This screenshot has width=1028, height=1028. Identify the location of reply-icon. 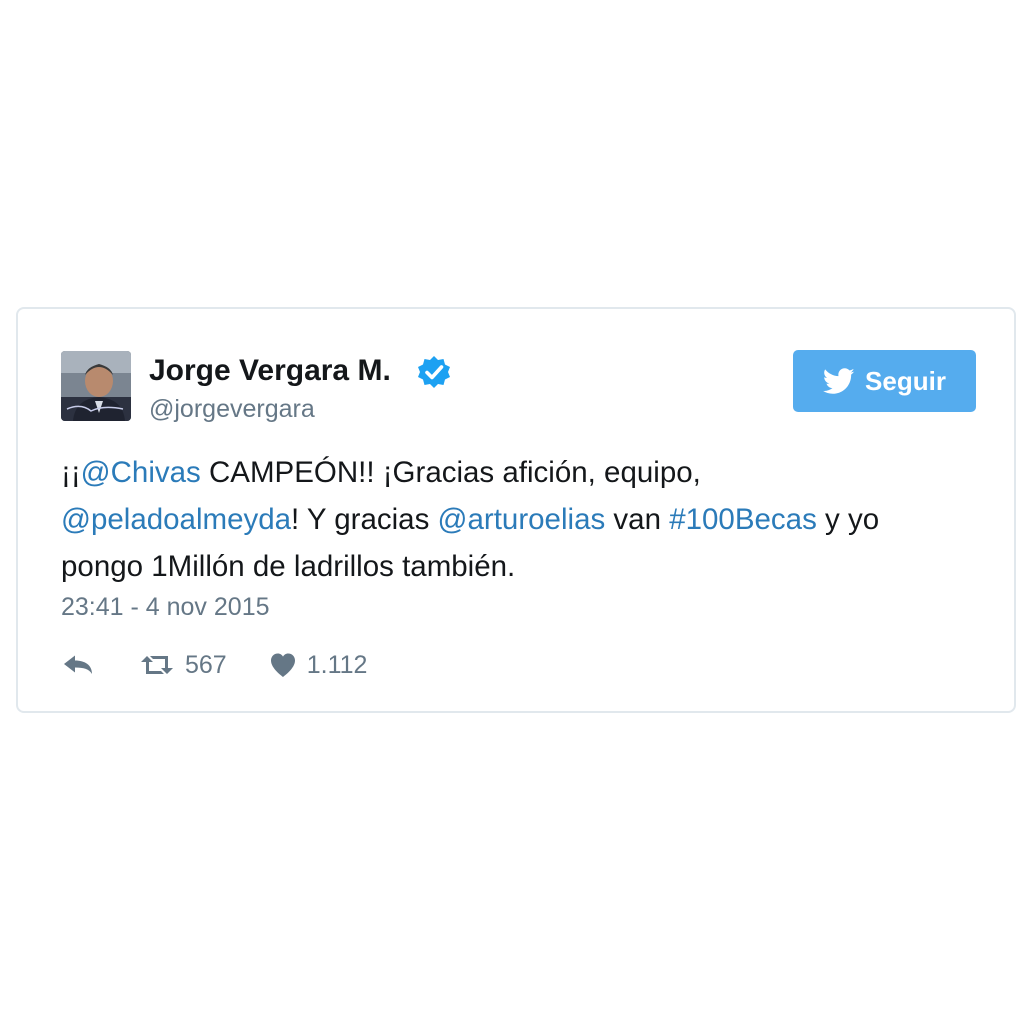
(78, 664).